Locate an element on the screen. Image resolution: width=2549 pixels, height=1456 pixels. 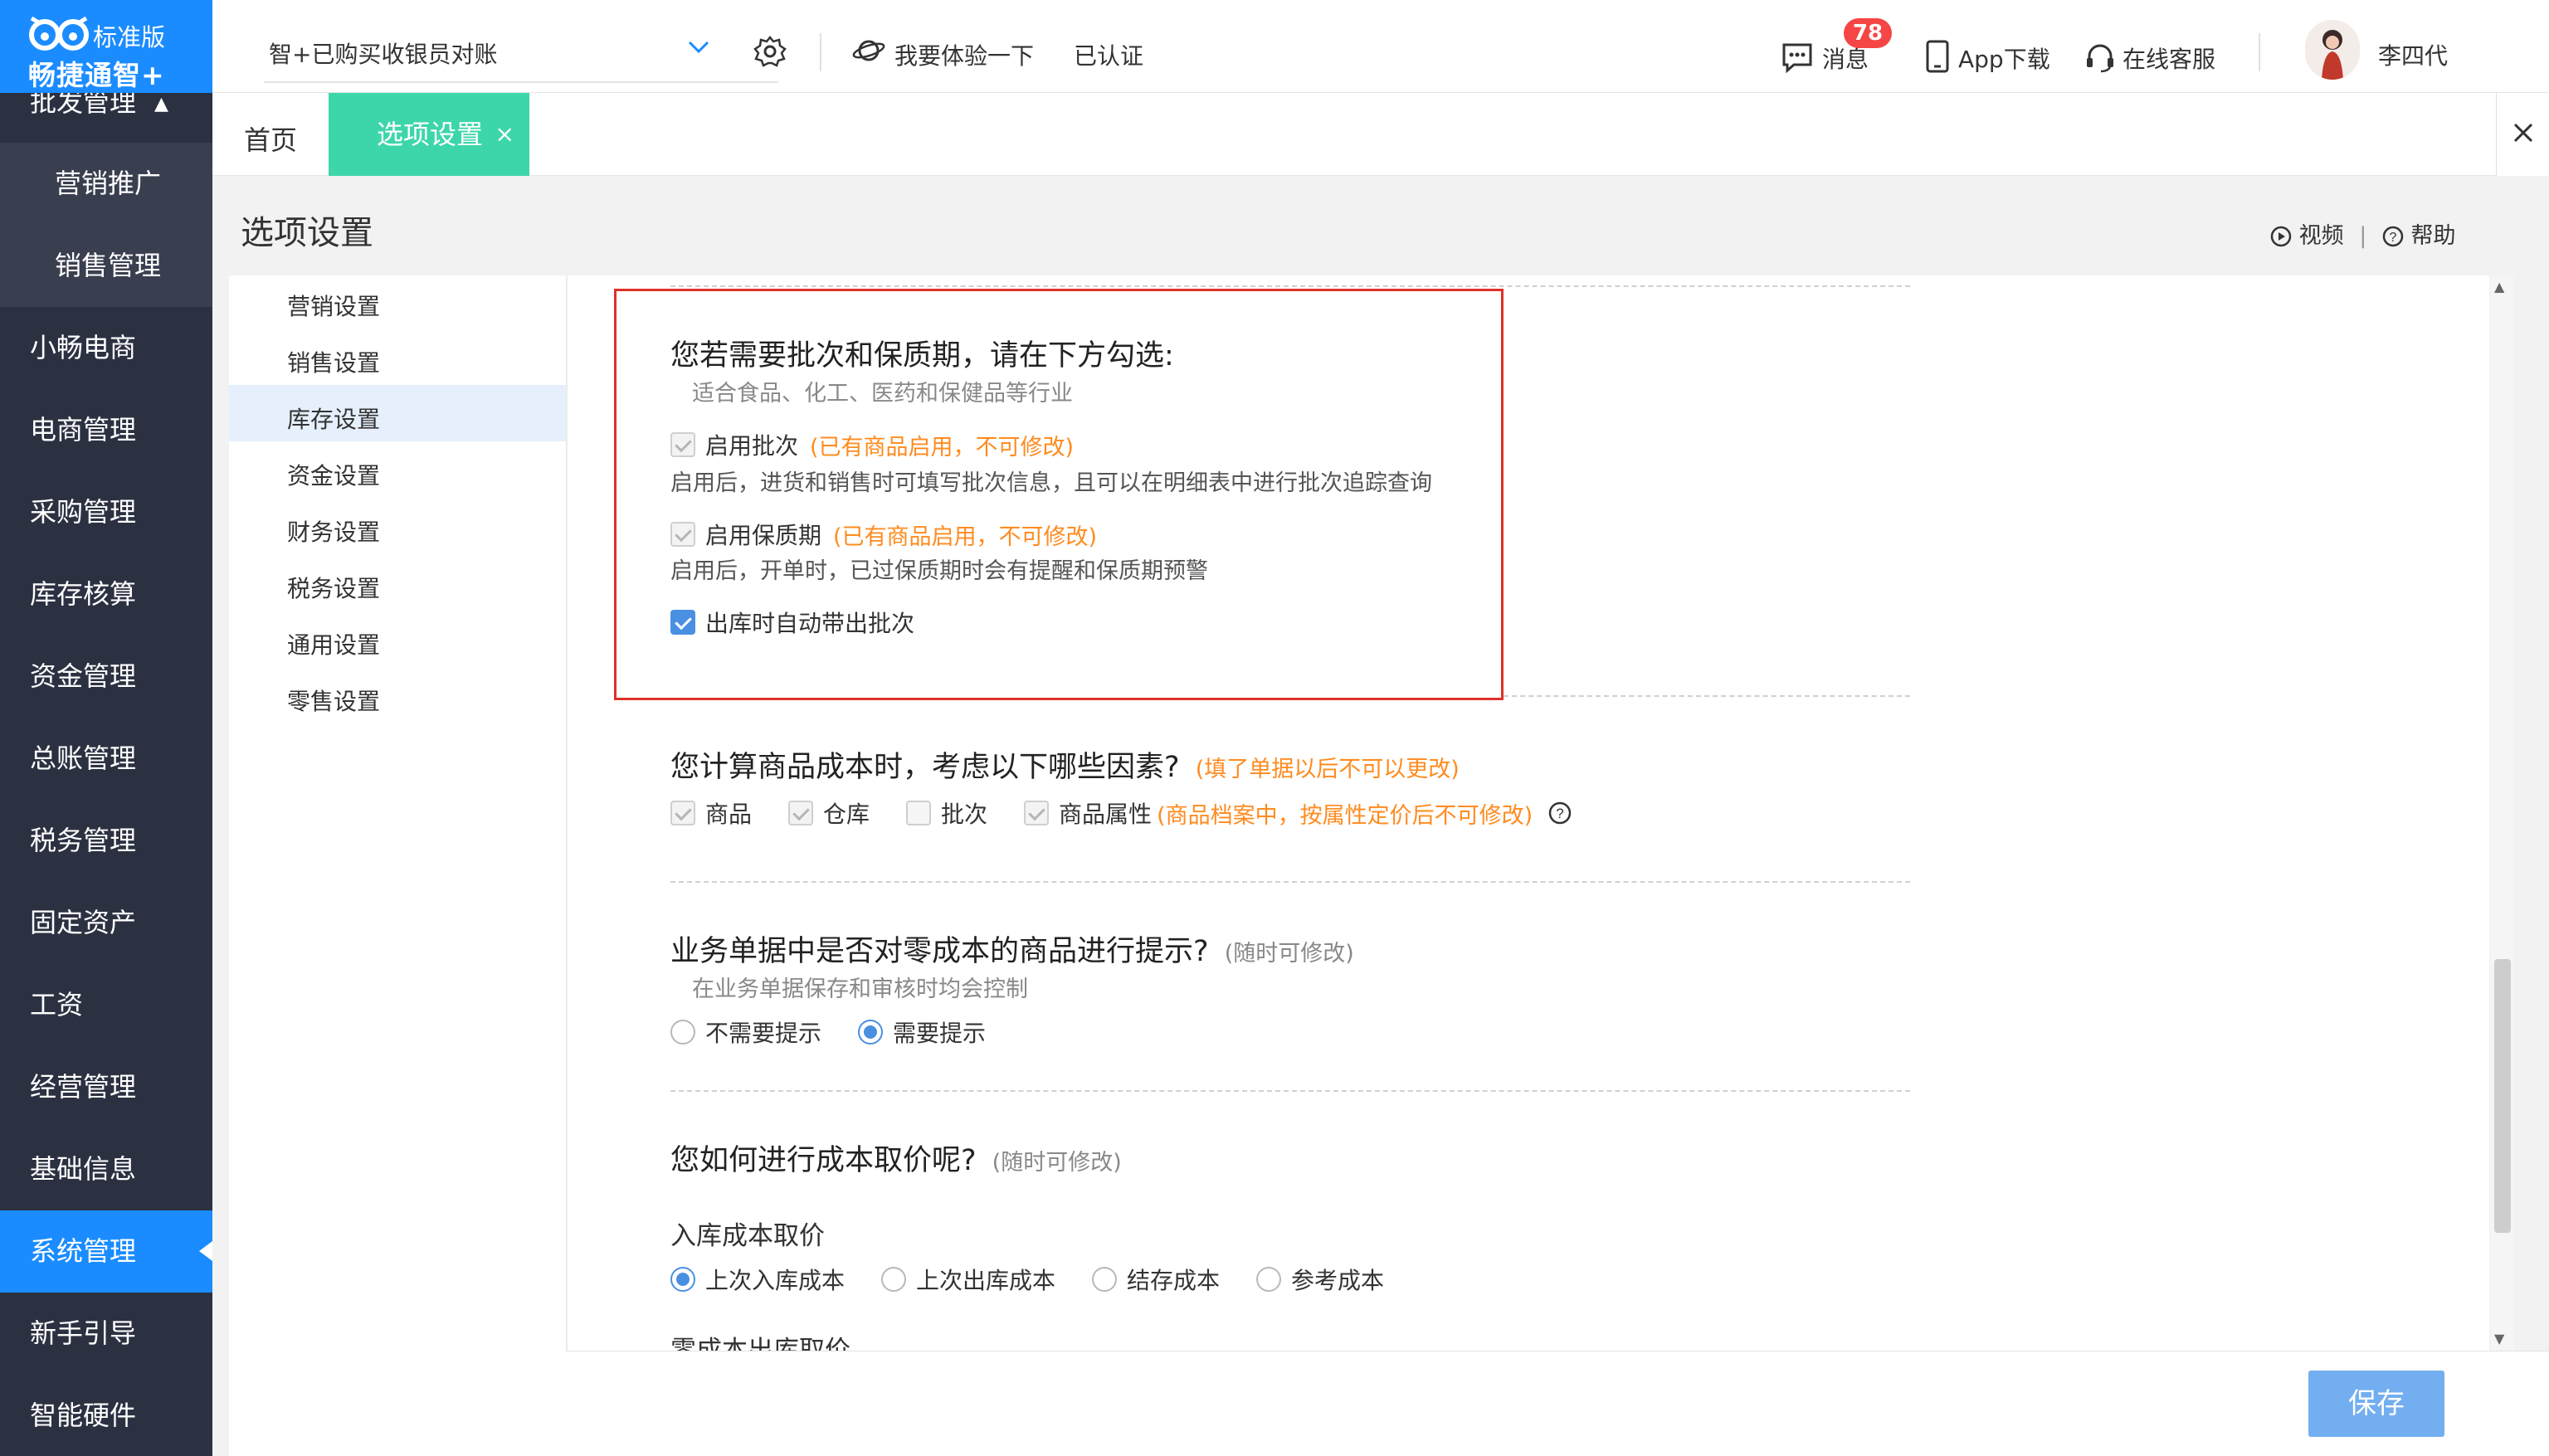
certified-status: 已认证 is located at coordinates (1108, 54).